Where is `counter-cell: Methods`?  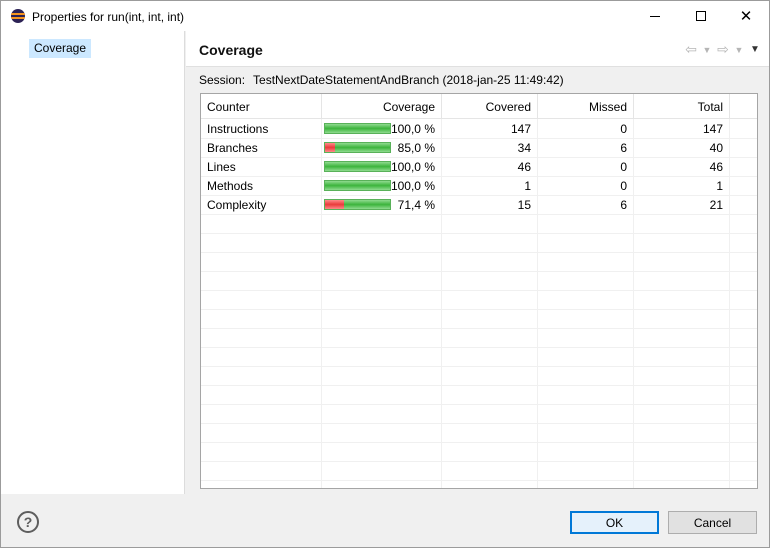 counter-cell: Methods is located at coordinates (230, 186).